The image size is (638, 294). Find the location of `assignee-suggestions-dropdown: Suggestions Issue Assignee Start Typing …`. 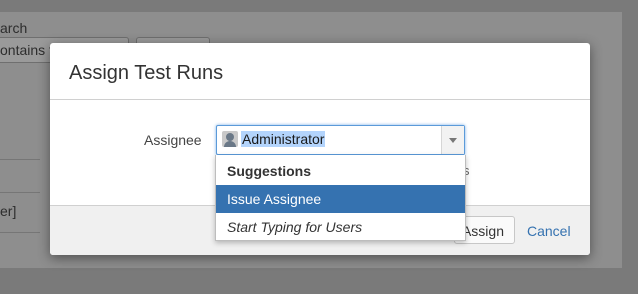

assignee-suggestions-dropdown: Suggestions Issue Assignee Start Typing … is located at coordinates (340, 198).